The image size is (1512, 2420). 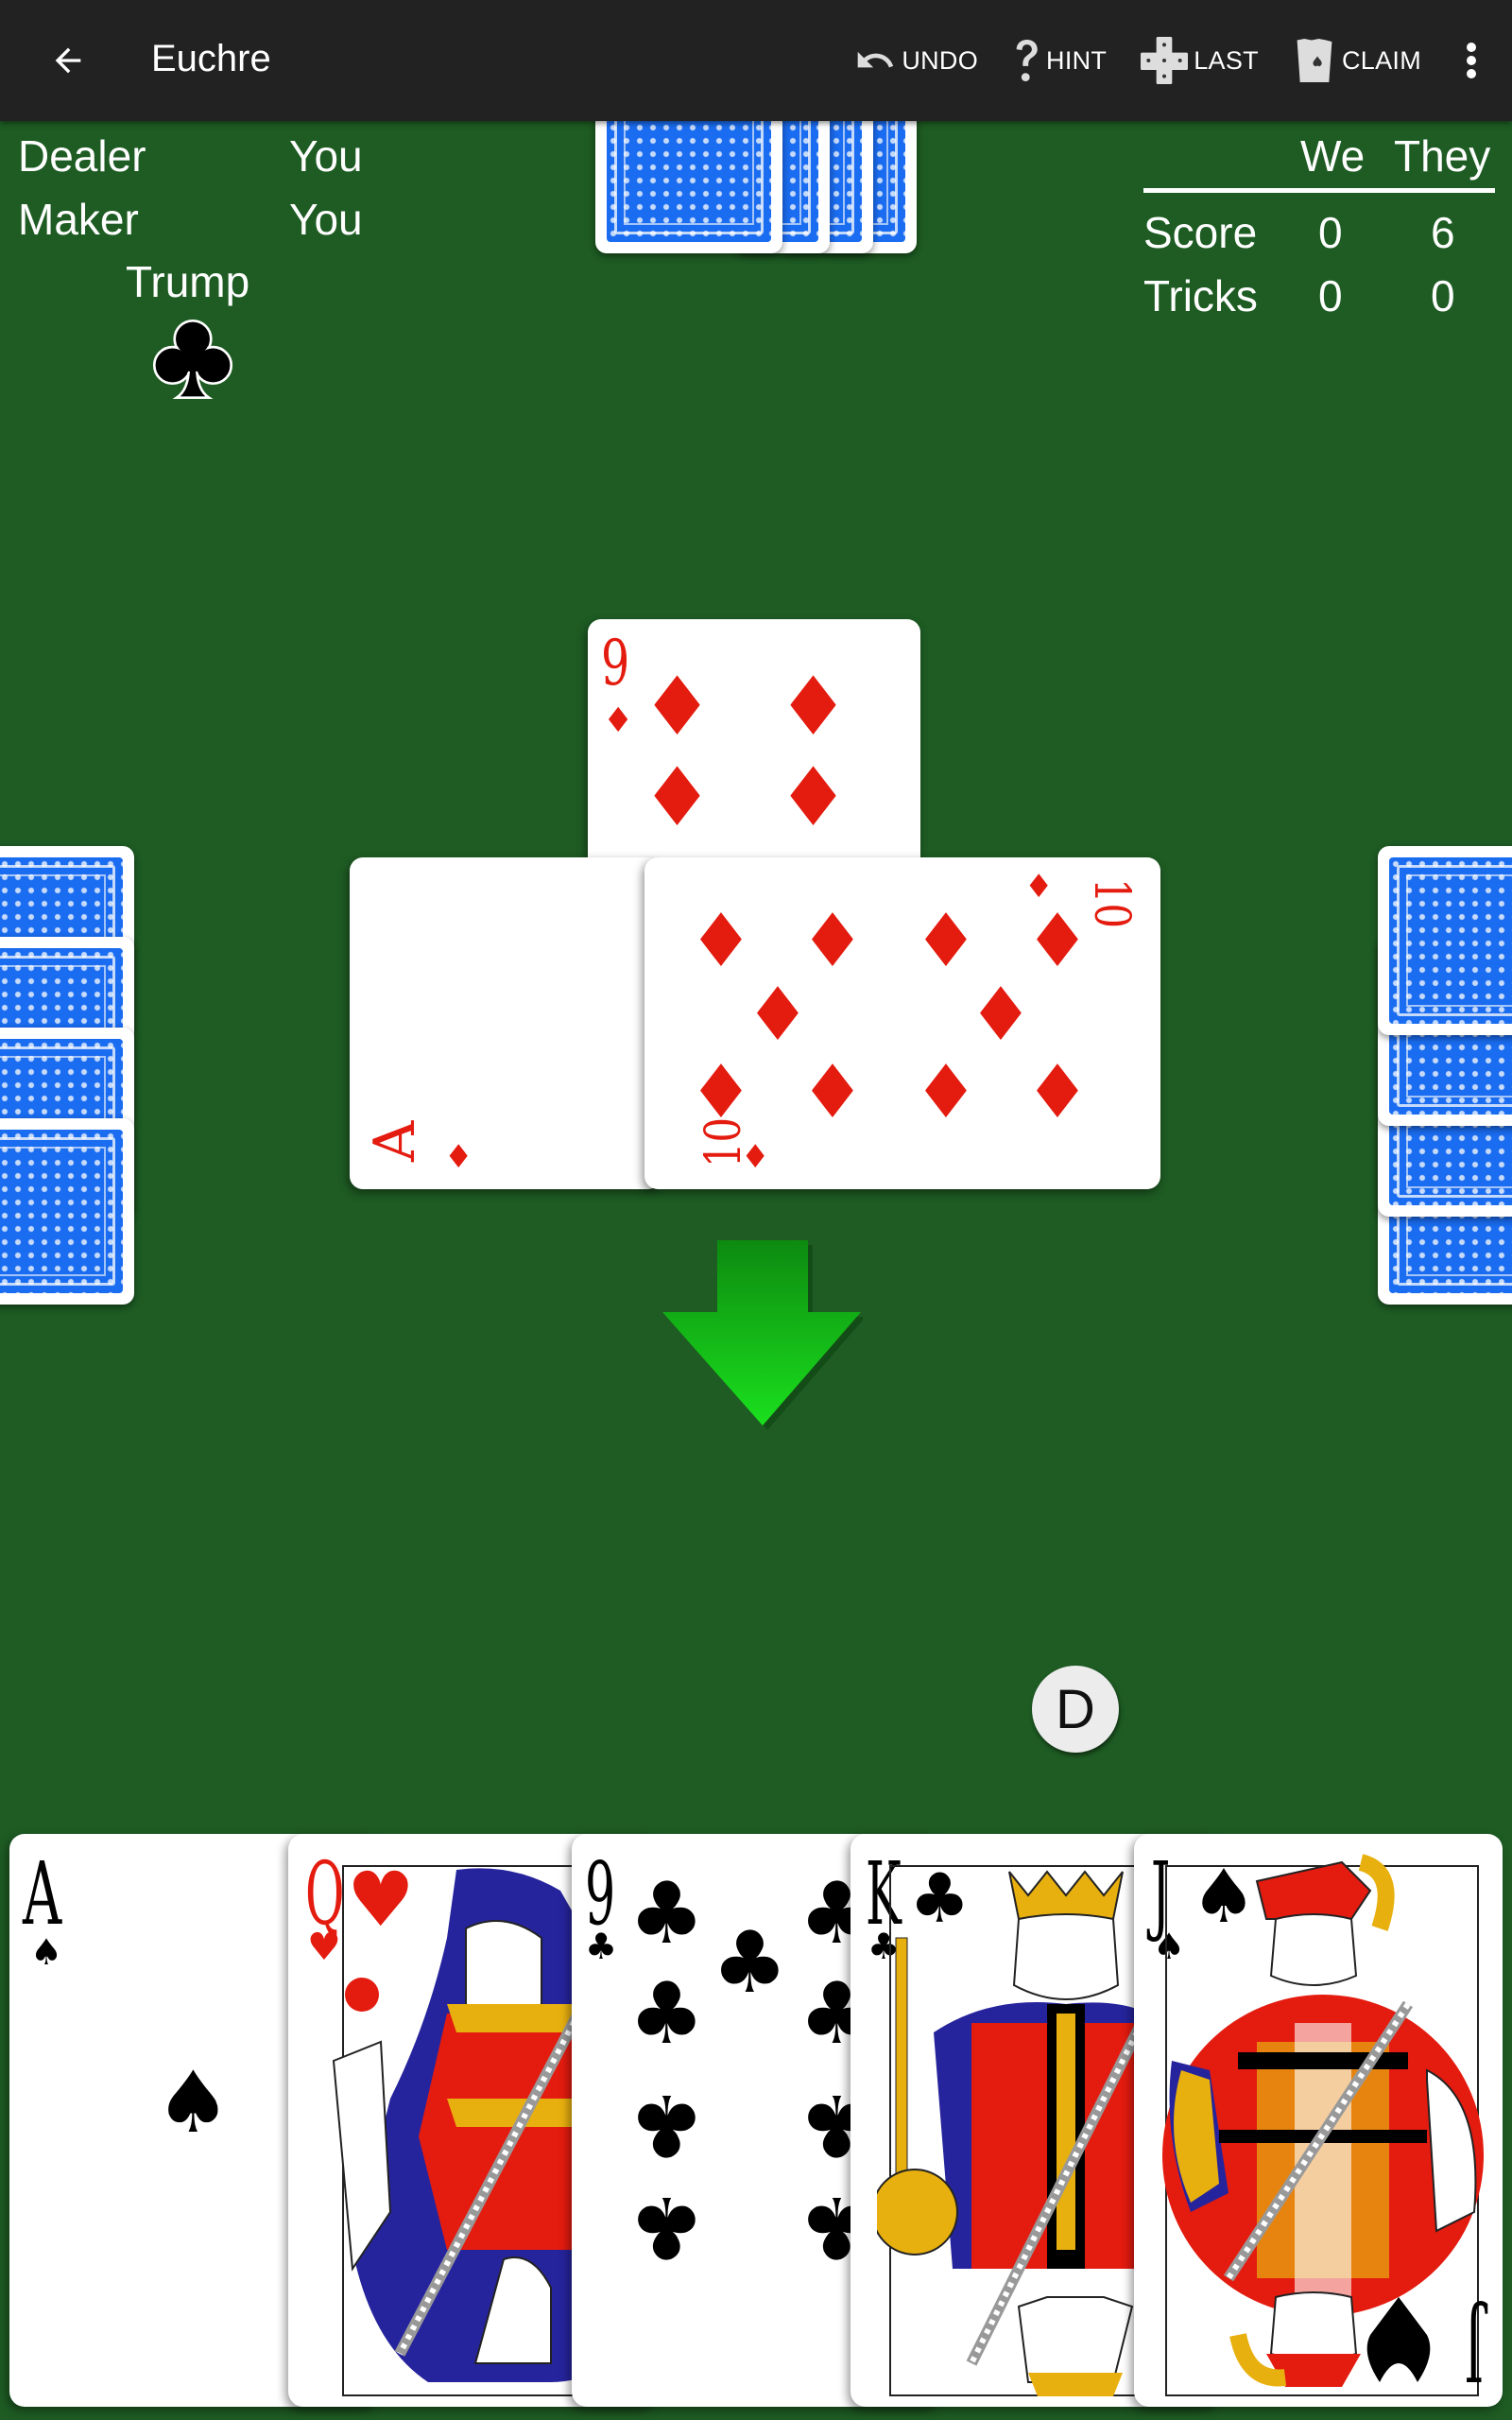 I want to click on trump-label: Trump, so click(x=188, y=281).